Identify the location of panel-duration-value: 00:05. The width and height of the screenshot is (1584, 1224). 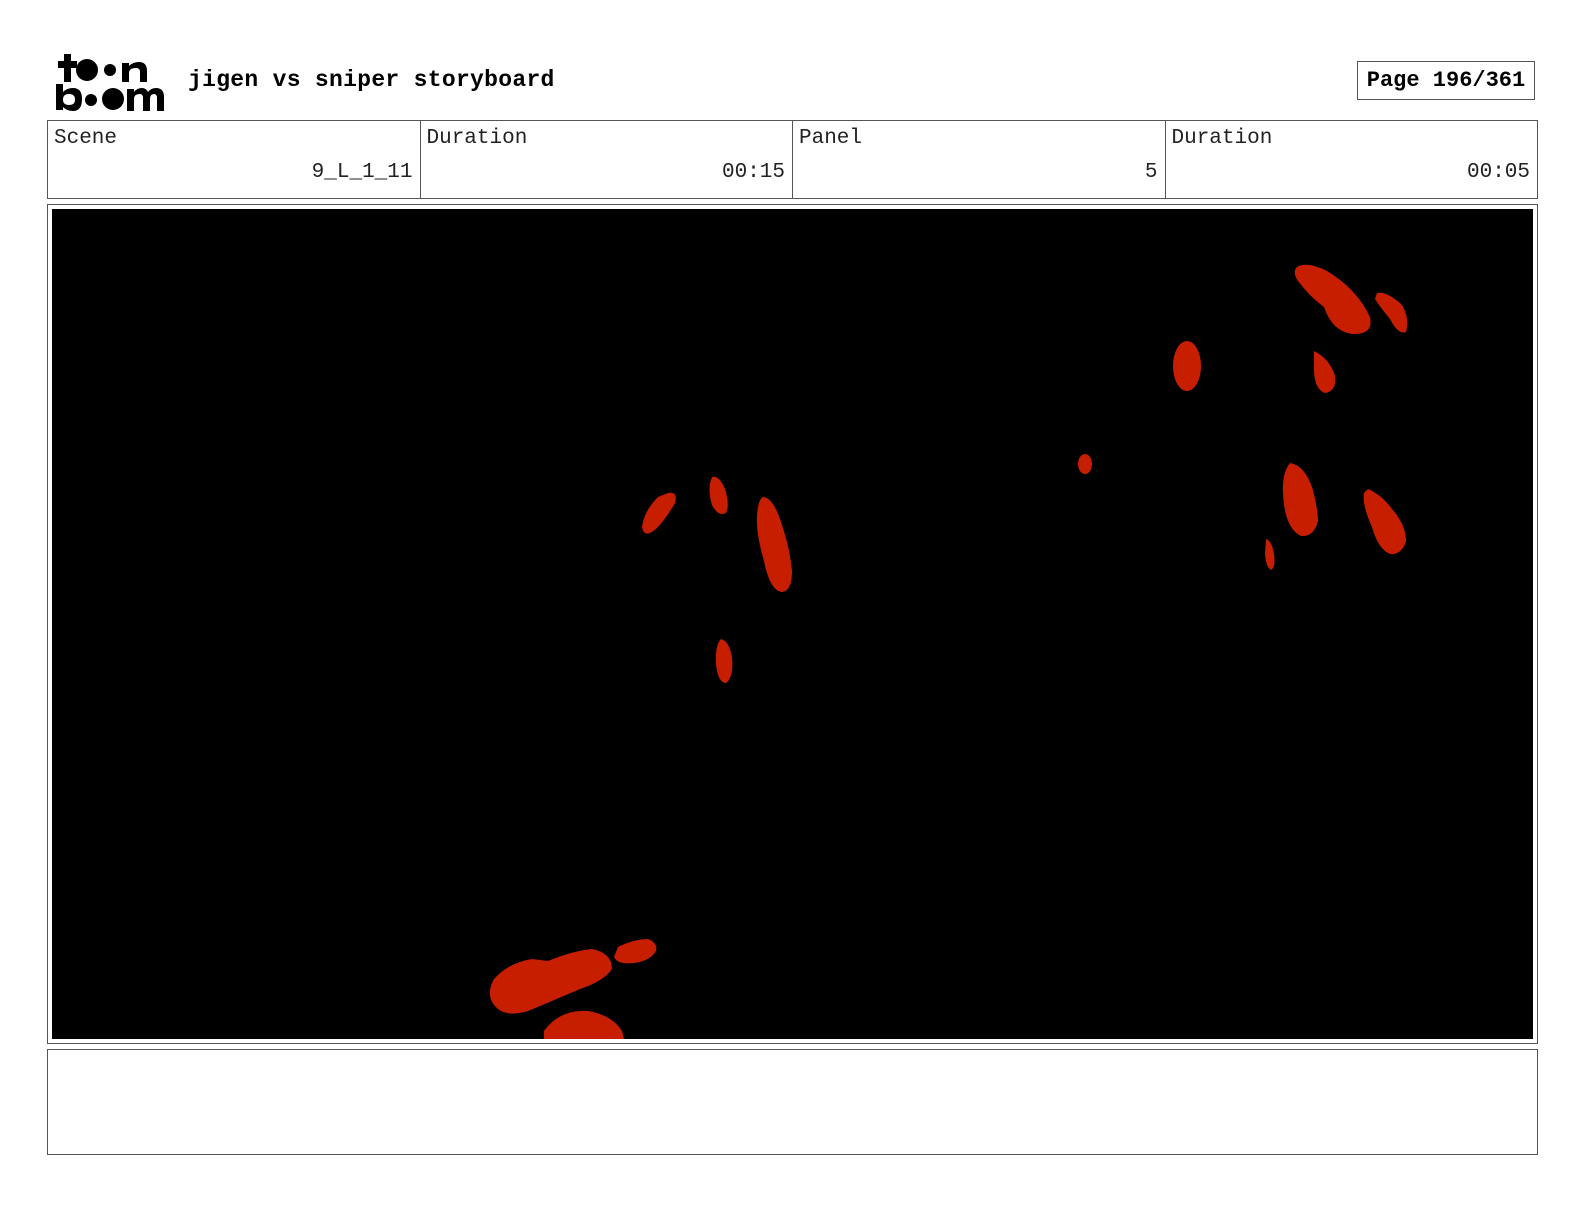
(1498, 172).